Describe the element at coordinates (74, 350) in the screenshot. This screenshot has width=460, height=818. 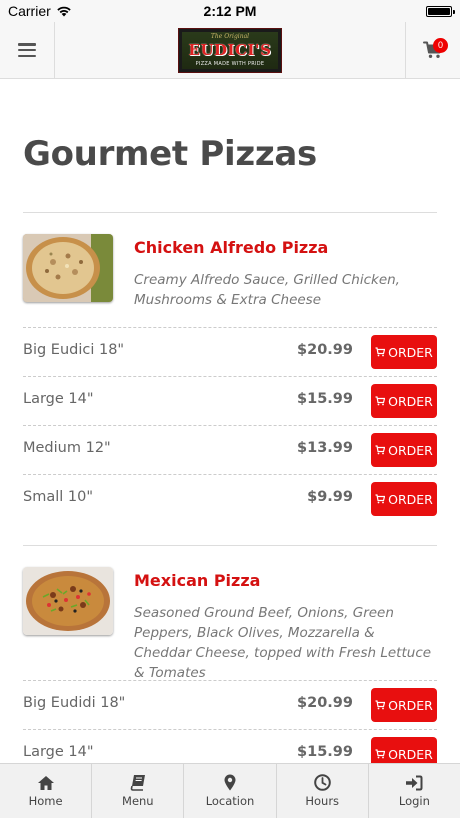
I see `size-label: Big Eudici 18"` at that location.